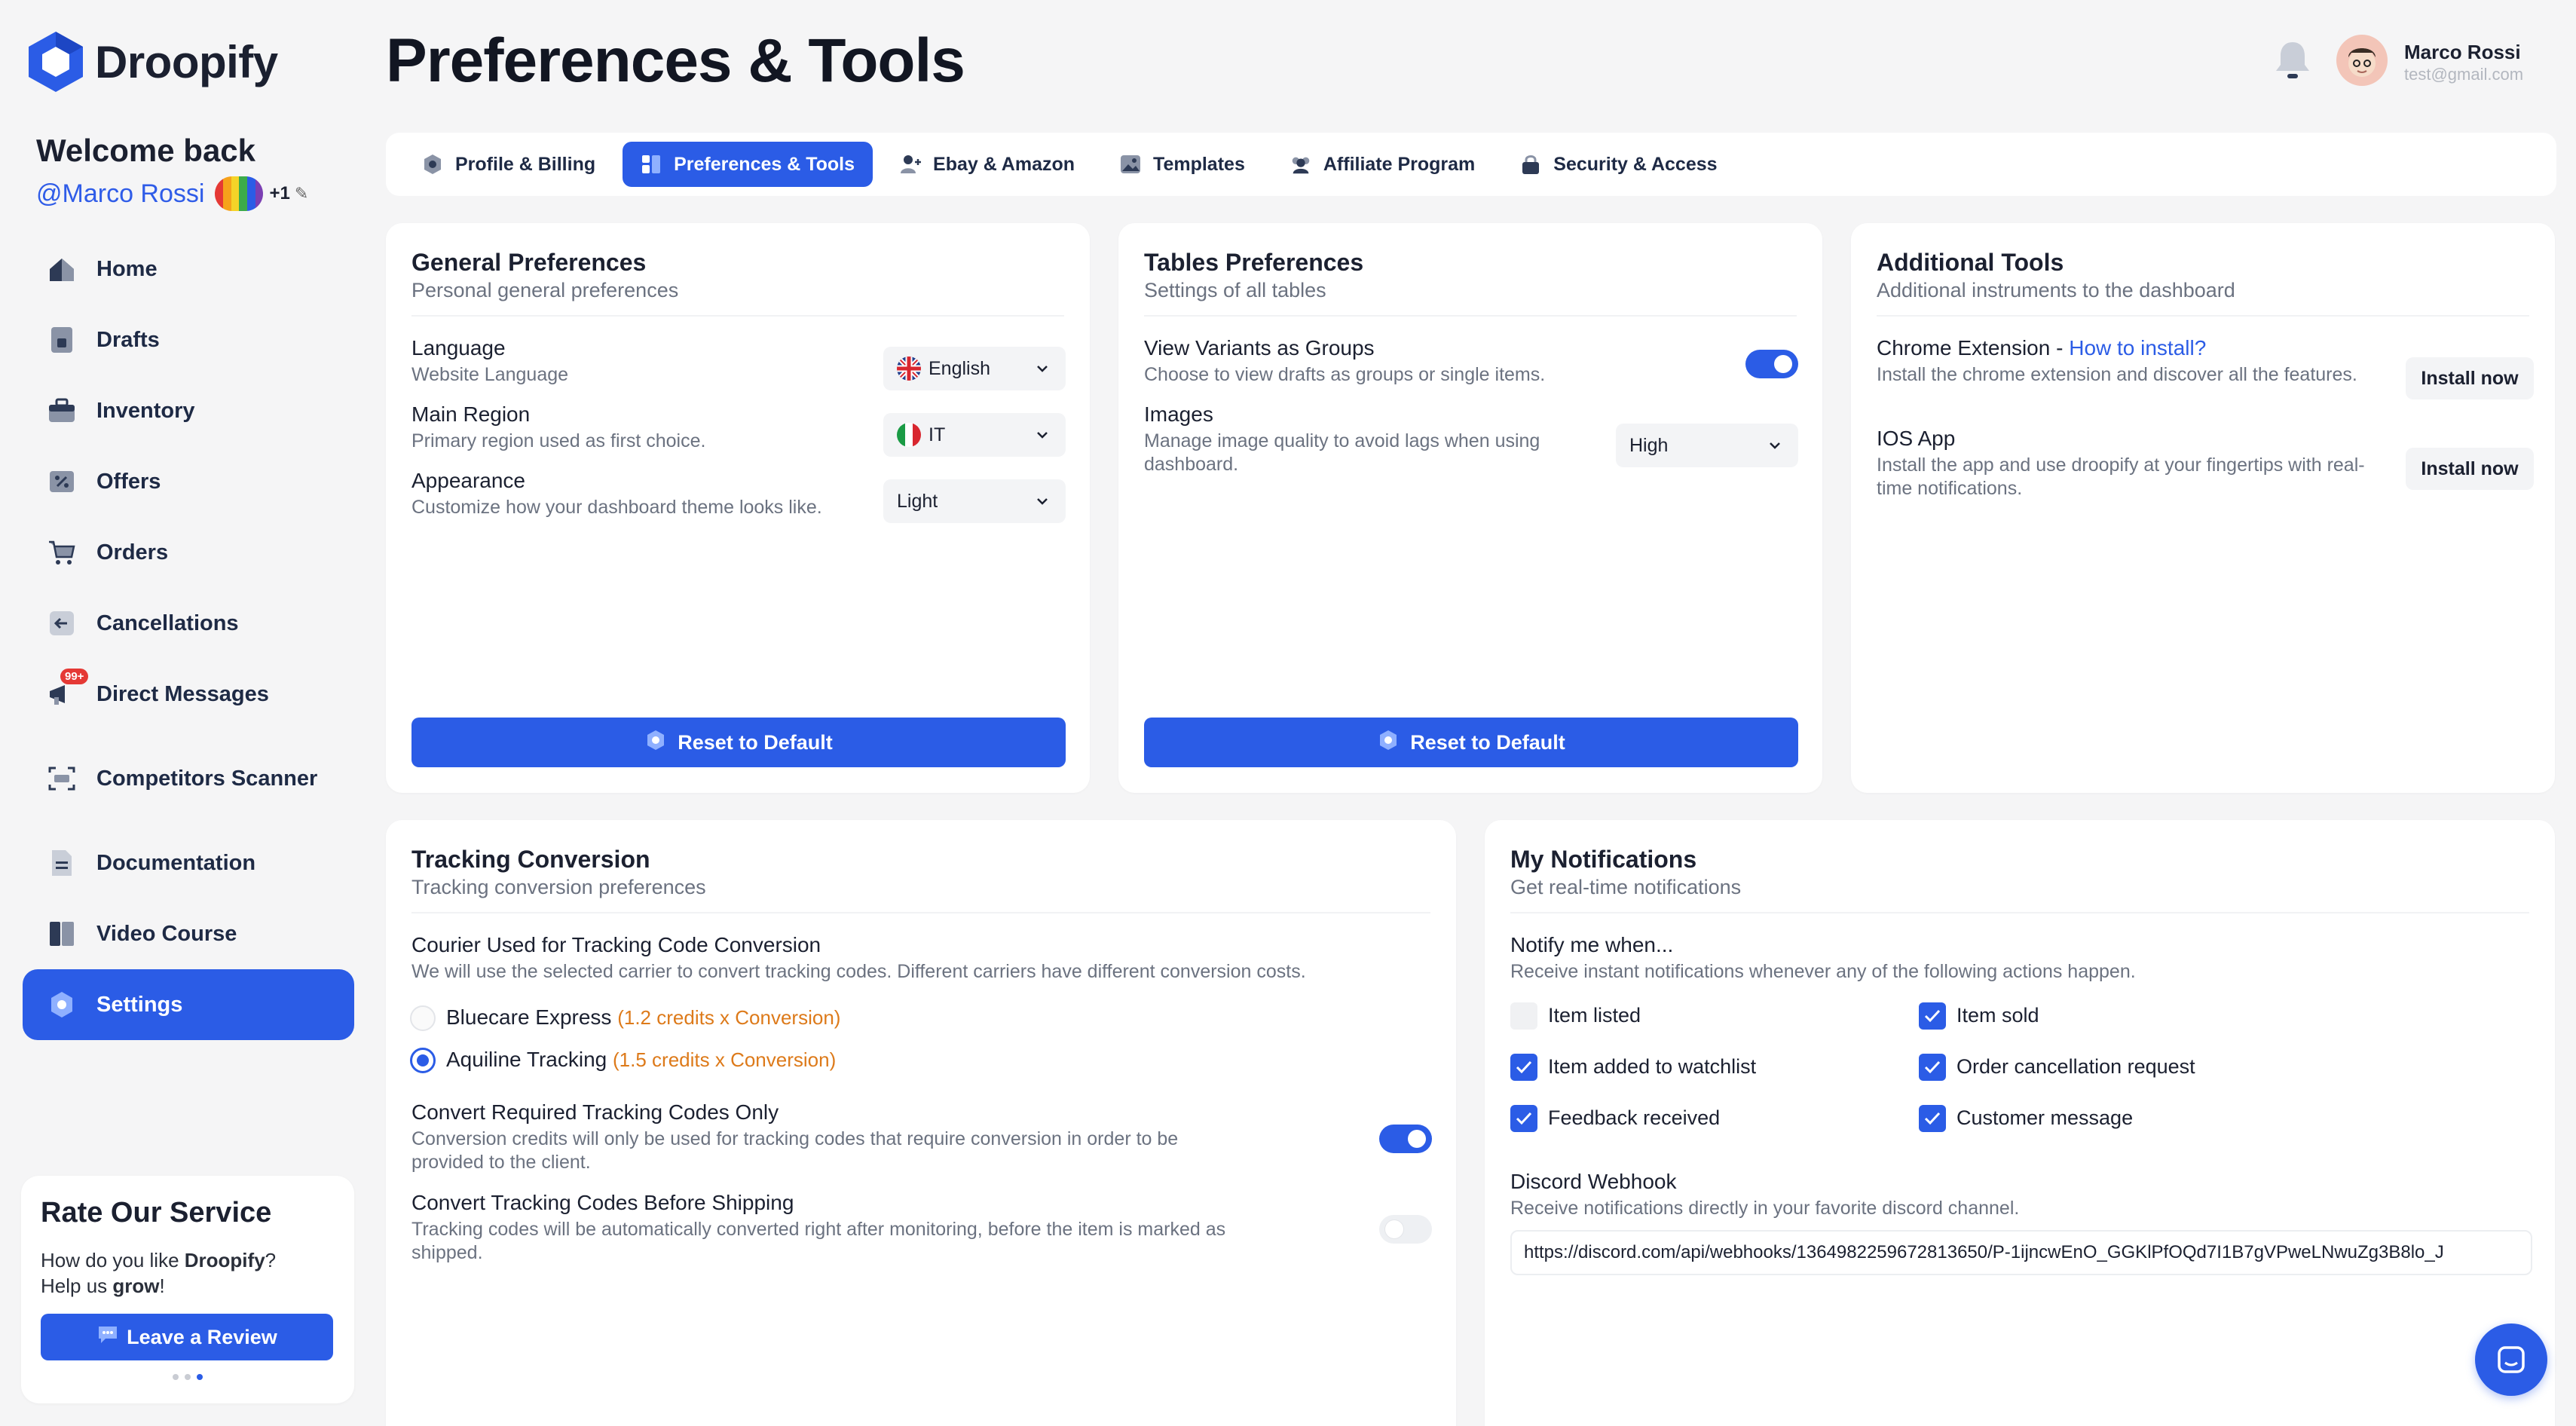 This screenshot has height=1426, width=2576. What do you see at coordinates (471, 414) in the screenshot?
I see `region-label: Main Region` at bounding box center [471, 414].